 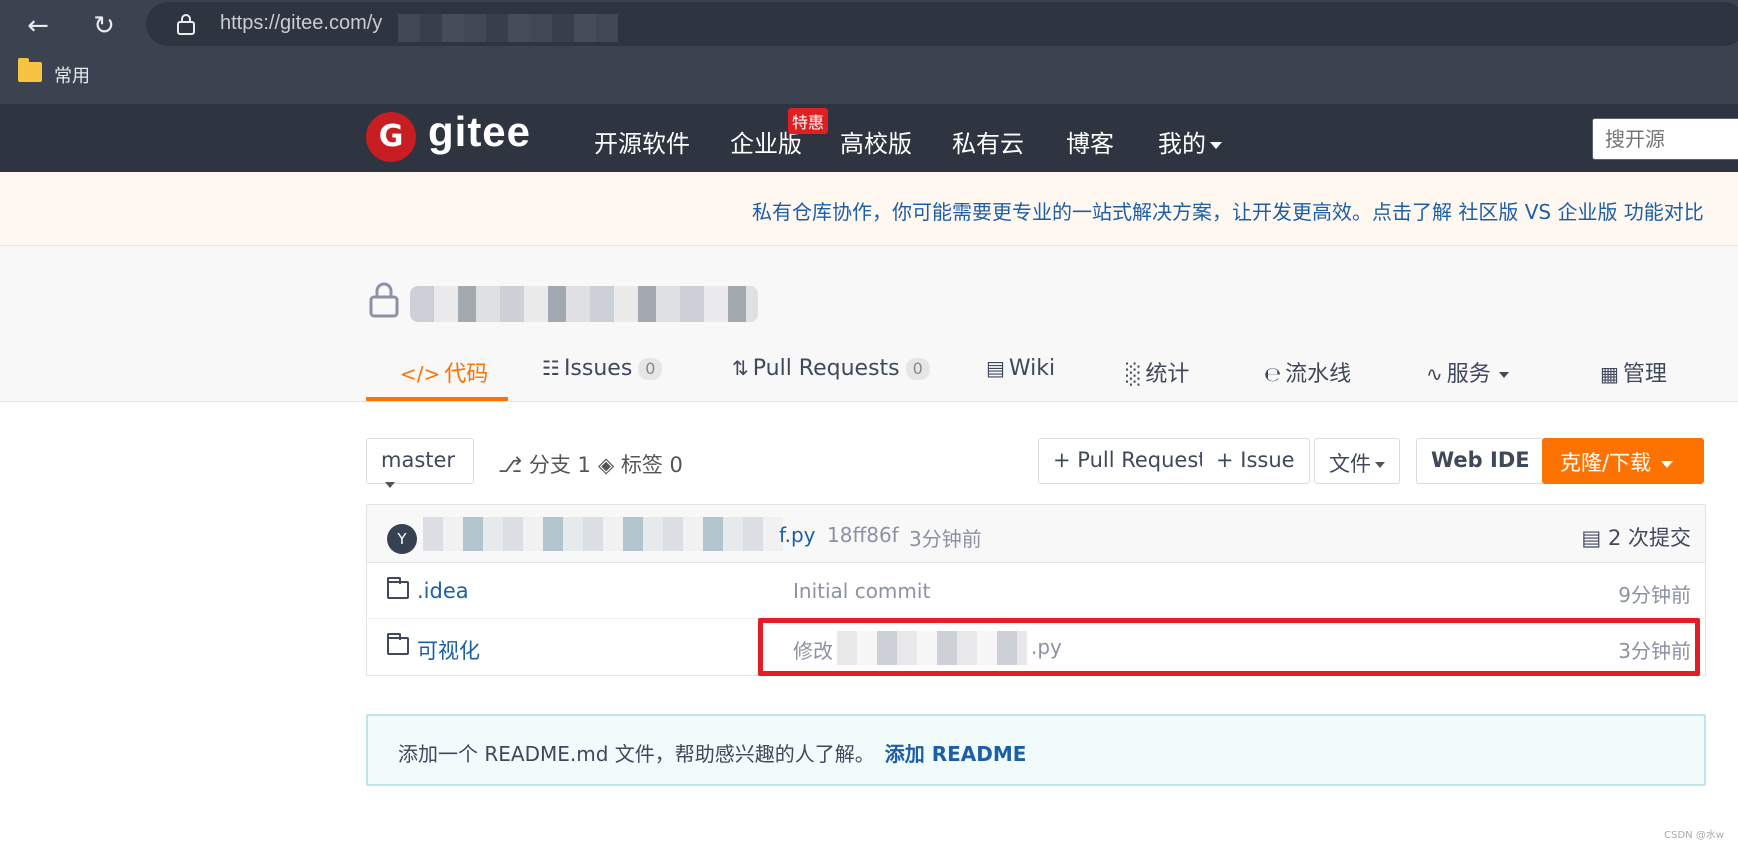 I want to click on file-menu-label: 文件, so click(x=1350, y=464).